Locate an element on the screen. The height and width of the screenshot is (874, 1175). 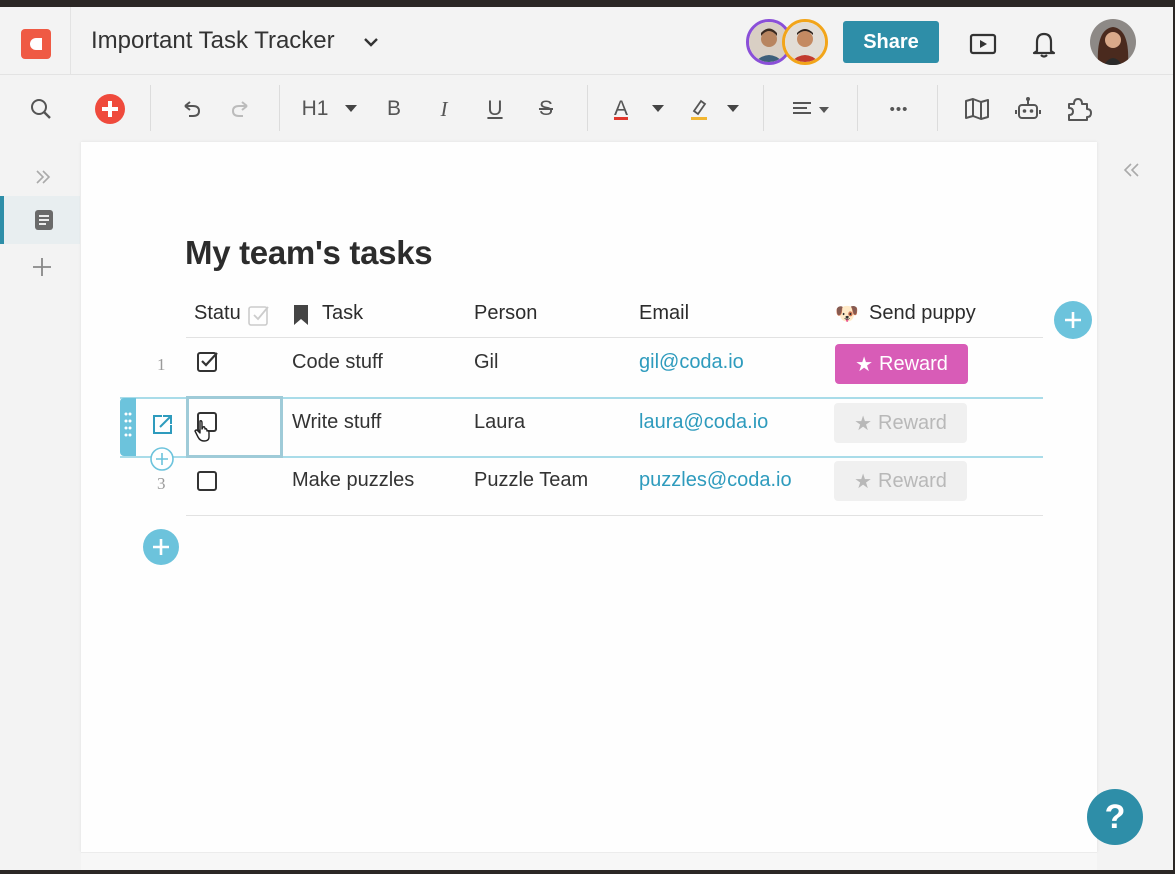
add-page-icon is located at coordinates (42, 267).